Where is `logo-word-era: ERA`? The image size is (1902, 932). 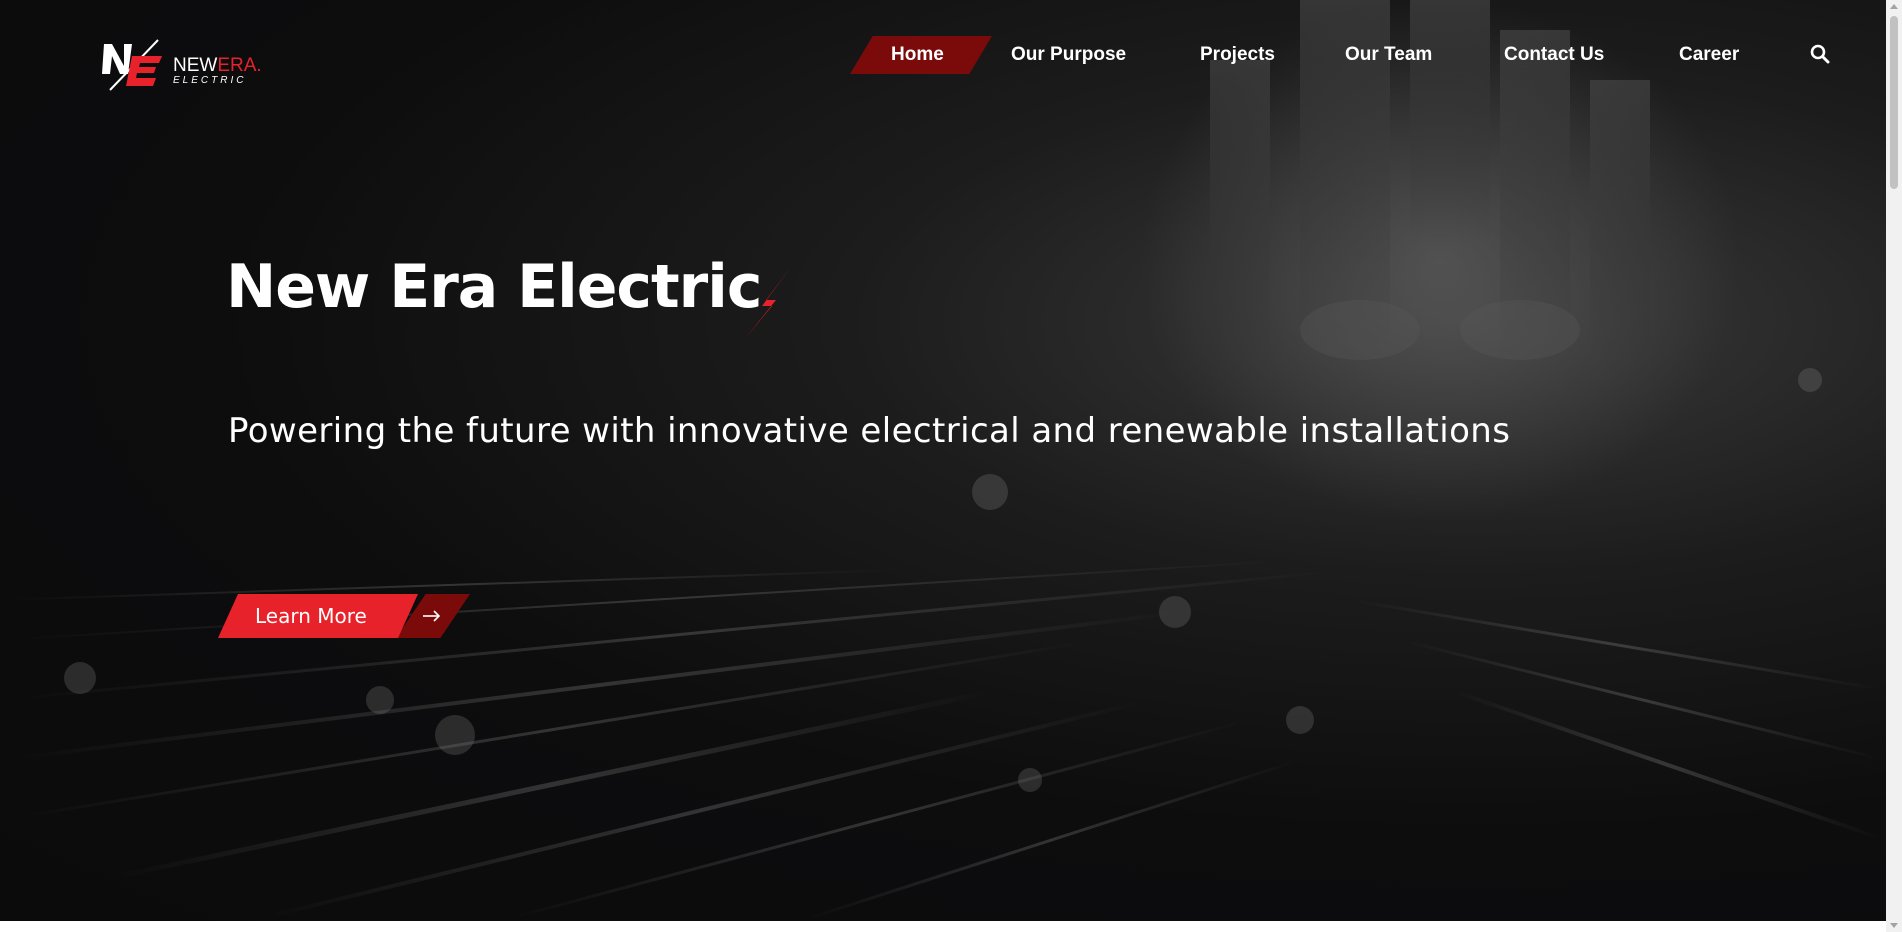 logo-word-era: ERA is located at coordinates (237, 65).